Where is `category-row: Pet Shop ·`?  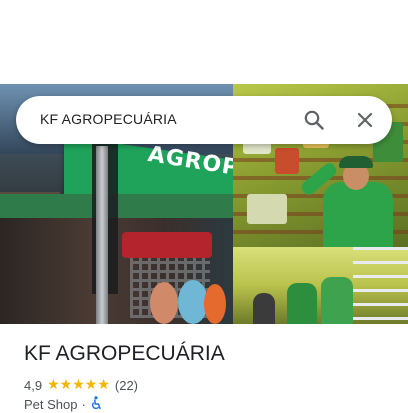 category-row: Pet Shop · is located at coordinates (63, 404).